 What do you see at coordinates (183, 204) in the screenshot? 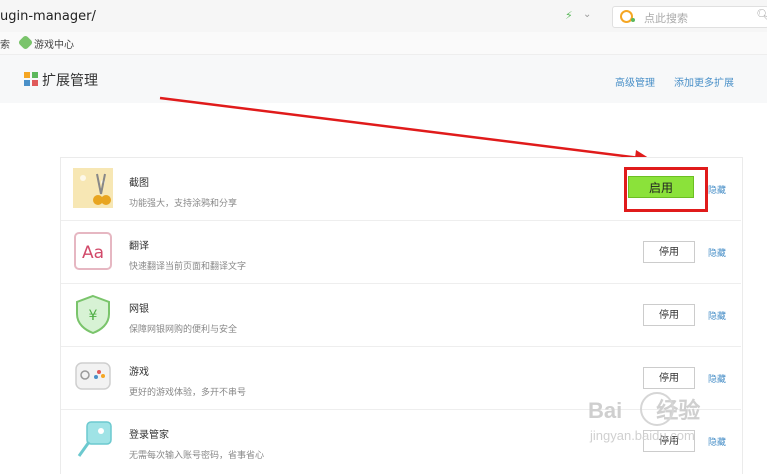
I see `extension-desc: 功能强大，支持涂鸦和分享` at bounding box center [183, 204].